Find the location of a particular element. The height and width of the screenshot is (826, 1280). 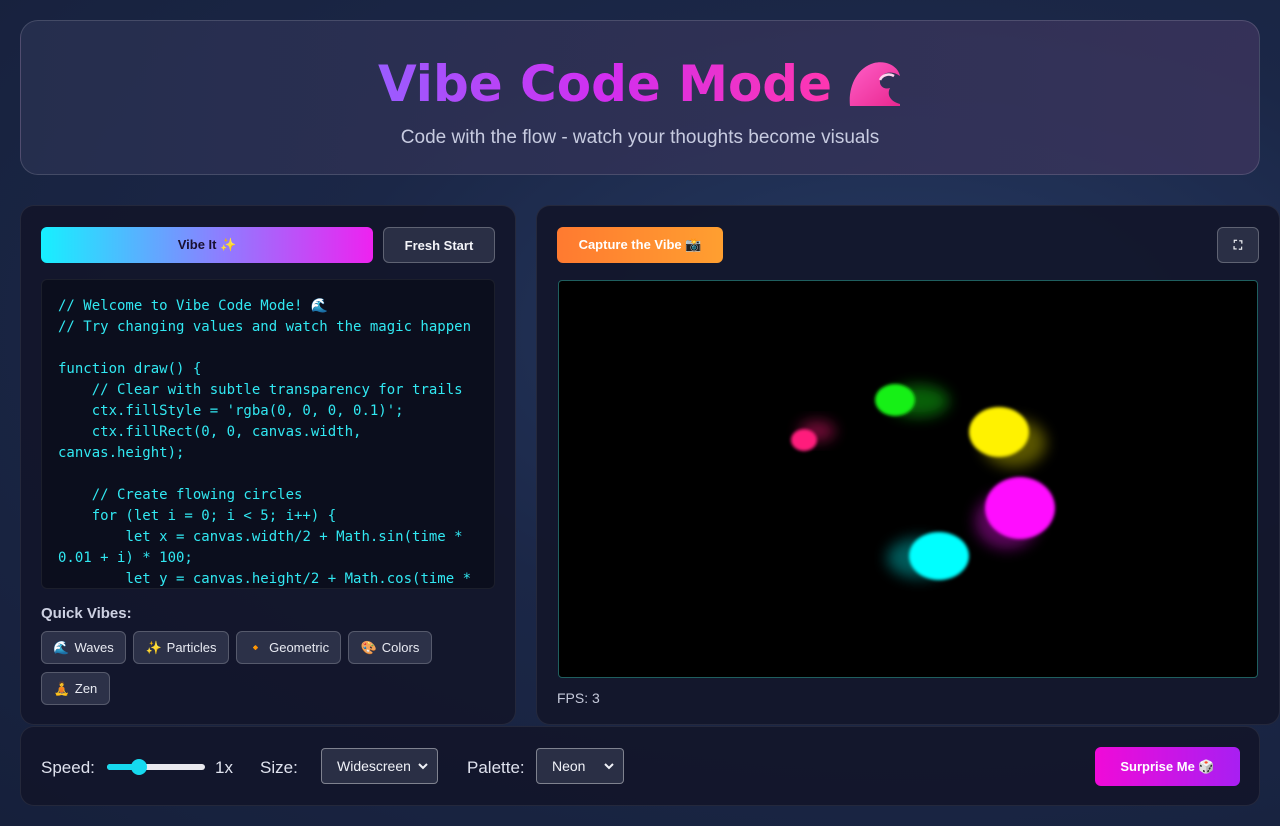

quick-vibe-label: Particles is located at coordinates (191, 647).